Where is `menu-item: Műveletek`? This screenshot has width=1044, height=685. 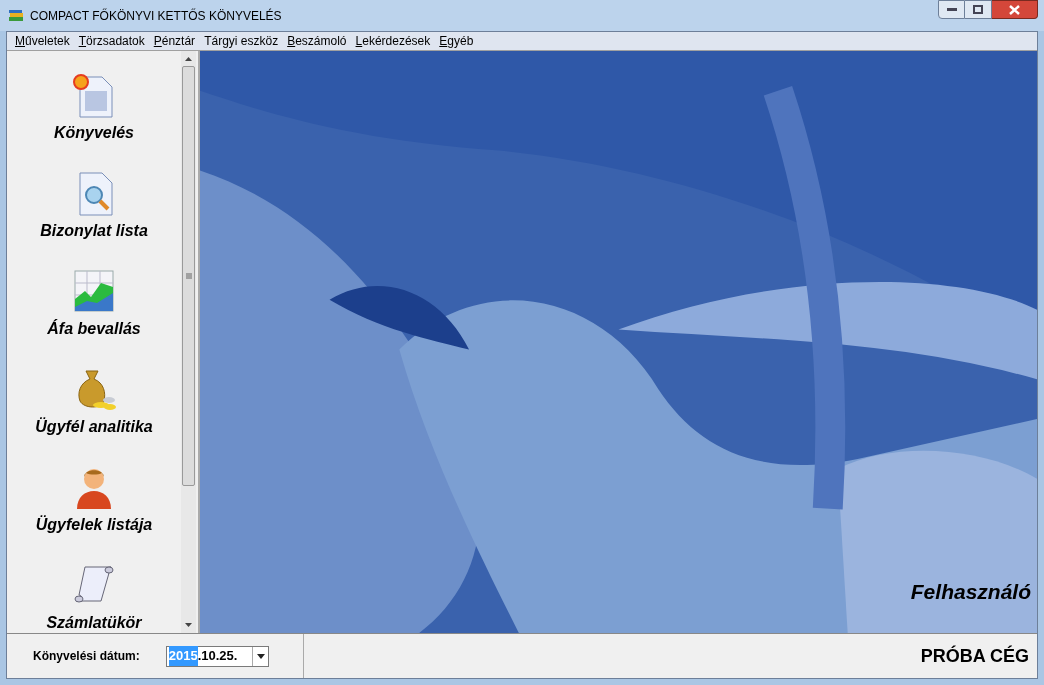 menu-item: Műveletek is located at coordinates (42, 41).